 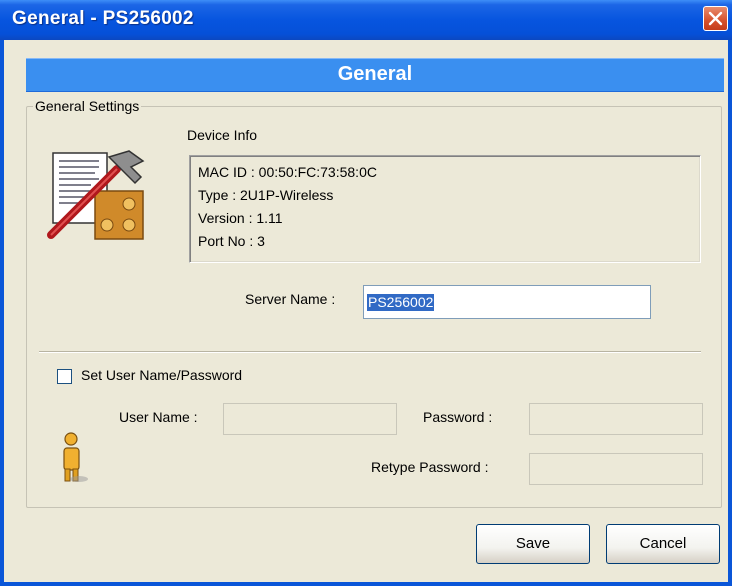 What do you see at coordinates (64, 376) in the screenshot?
I see `set-user-password-checkbox` at bounding box center [64, 376].